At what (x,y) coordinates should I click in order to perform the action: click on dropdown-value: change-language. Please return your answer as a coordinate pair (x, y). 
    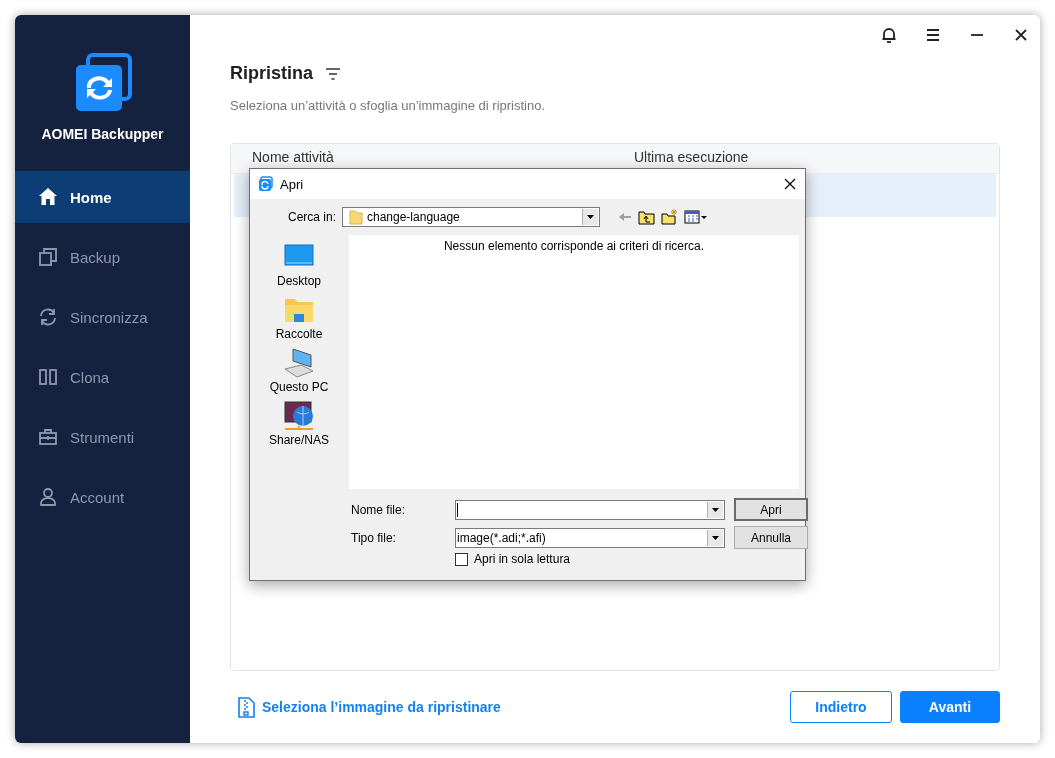
    Looking at the image, I should click on (414, 217).